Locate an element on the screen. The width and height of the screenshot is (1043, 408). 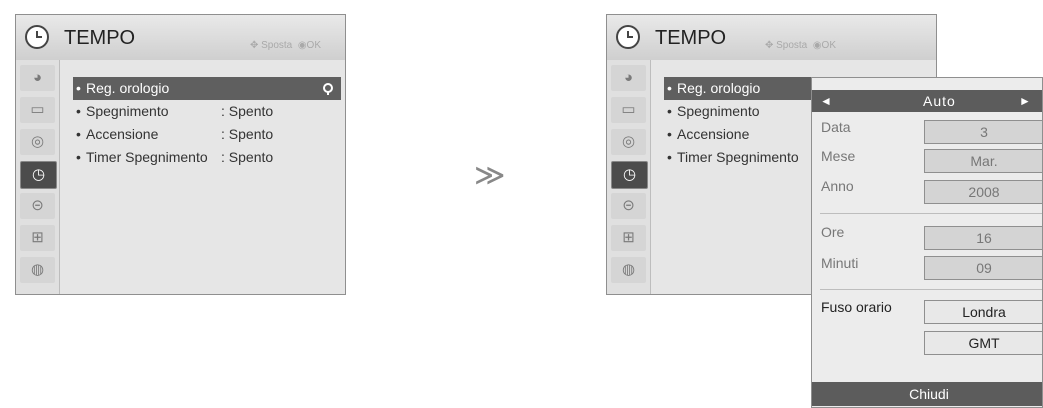
step-arrow: ≫ is located at coordinates (490, 175).